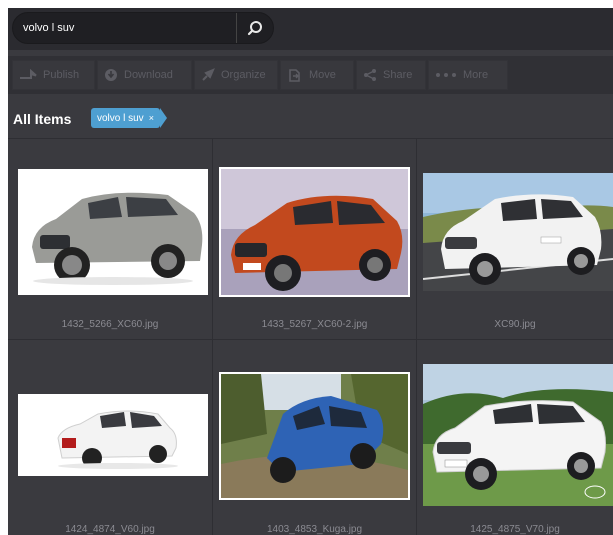 This screenshot has height=535, width=613. What do you see at coordinates (310, 29) in the screenshot?
I see `search-bar` at bounding box center [310, 29].